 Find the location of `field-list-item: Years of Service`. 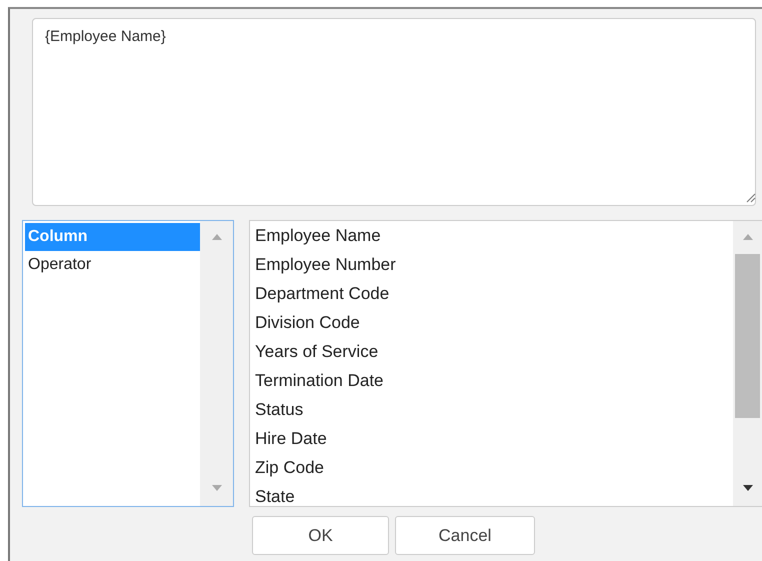

field-list-item: Years of Service is located at coordinates (492, 351).